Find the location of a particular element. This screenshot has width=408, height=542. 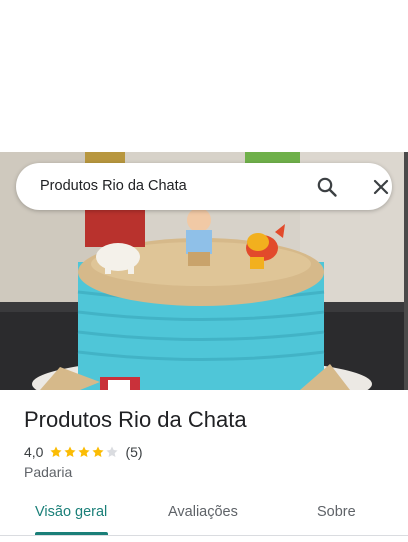

tab-about: Sobre is located at coordinates (336, 512).